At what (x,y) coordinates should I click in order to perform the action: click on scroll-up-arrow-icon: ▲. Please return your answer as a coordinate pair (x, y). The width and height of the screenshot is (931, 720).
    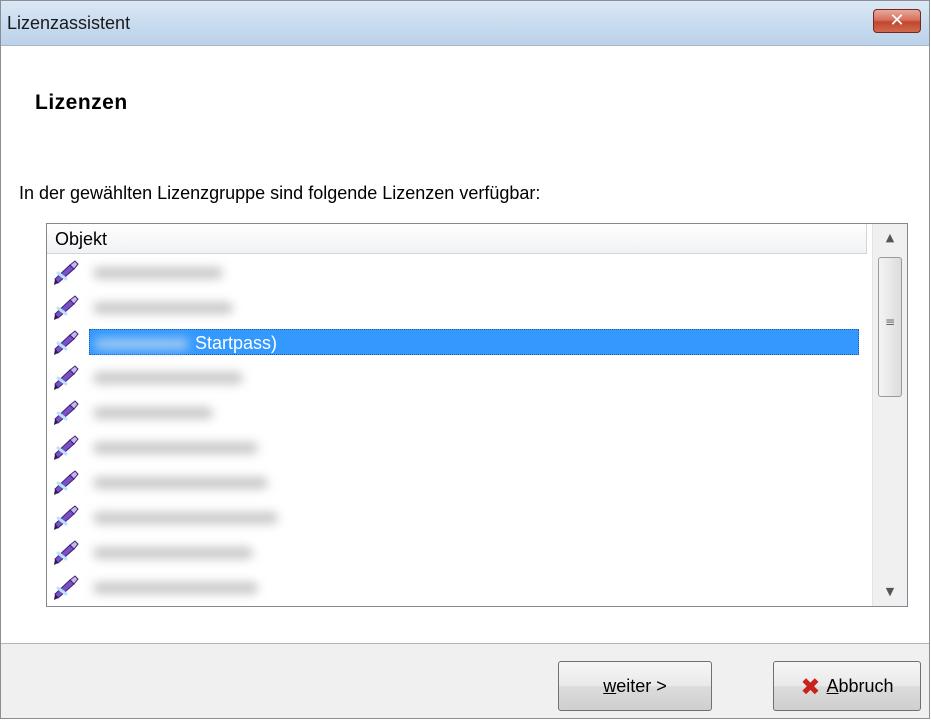
    Looking at the image, I should click on (890, 238).